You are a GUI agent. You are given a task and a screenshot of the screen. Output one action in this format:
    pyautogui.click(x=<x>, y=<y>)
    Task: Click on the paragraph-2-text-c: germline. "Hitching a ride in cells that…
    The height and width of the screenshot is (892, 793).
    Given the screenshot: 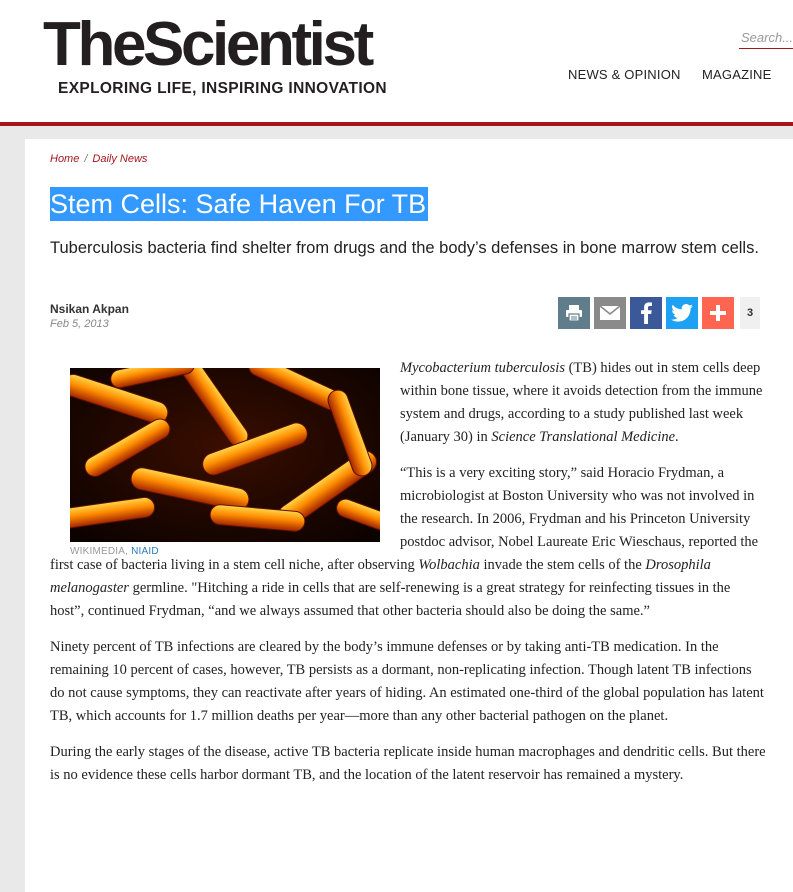 What is the action you would take?
    pyautogui.click(x=390, y=599)
    